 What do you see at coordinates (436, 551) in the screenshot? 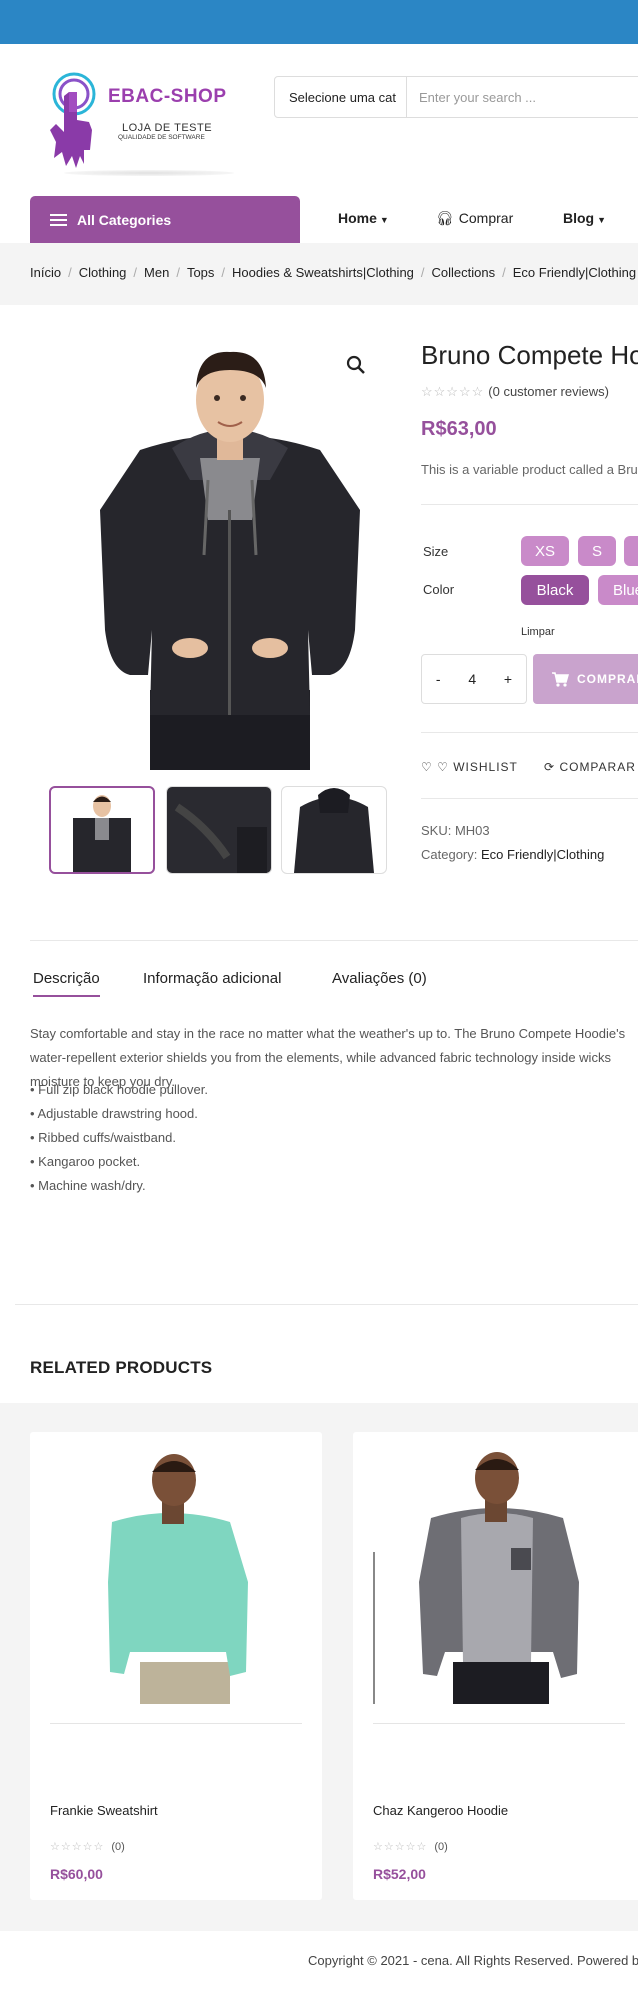
I see `size-label: Size` at bounding box center [436, 551].